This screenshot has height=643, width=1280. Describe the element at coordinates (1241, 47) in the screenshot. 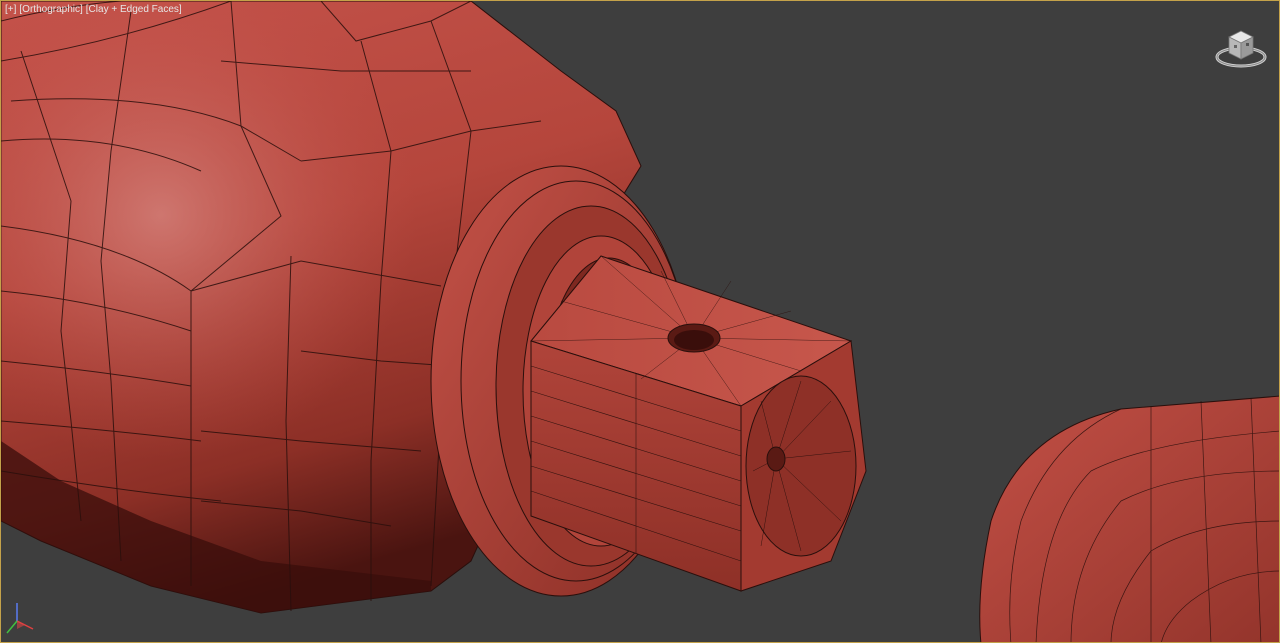

I see `viewcube-icon` at that location.